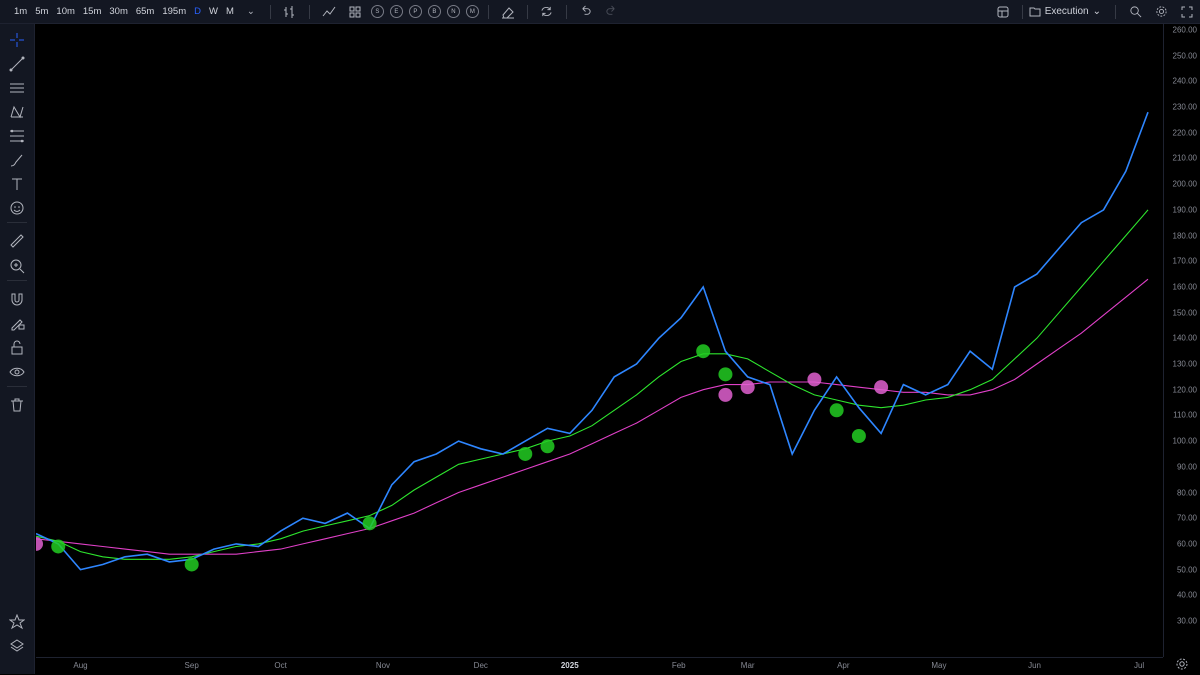 This screenshot has height=675, width=1200. Describe the element at coordinates (17, 622) in the screenshot. I see `star-icon` at that location.